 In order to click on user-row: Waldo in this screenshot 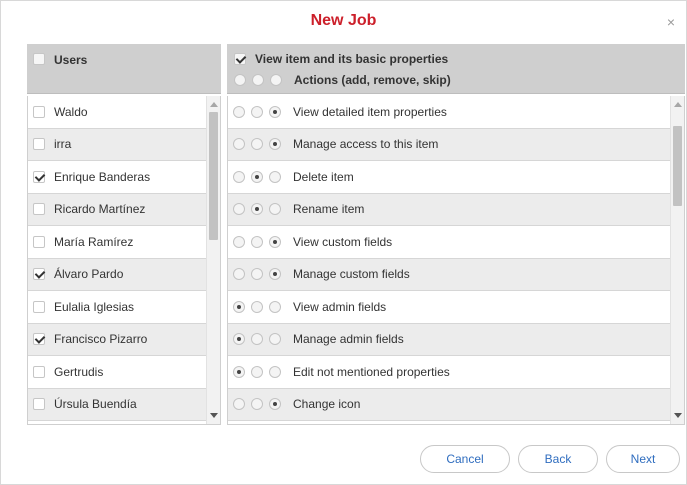, I will do `click(124, 112)`.